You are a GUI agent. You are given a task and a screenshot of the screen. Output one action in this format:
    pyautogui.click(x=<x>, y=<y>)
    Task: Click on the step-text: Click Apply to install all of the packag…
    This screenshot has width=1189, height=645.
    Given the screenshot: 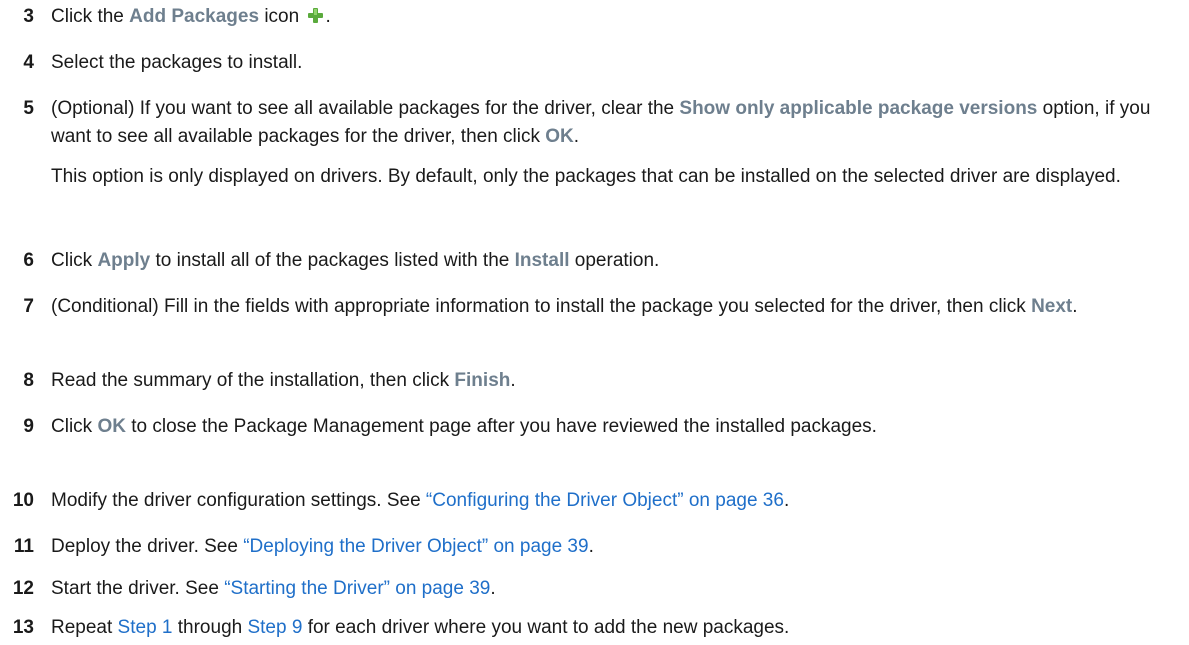 What is the action you would take?
    pyautogui.click(x=616, y=261)
    